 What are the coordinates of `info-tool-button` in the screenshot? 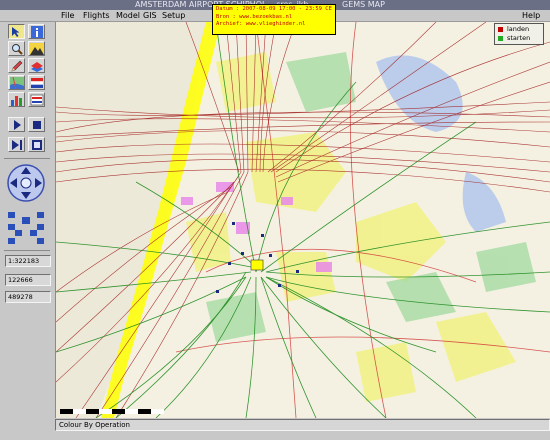 It's located at (36, 31).